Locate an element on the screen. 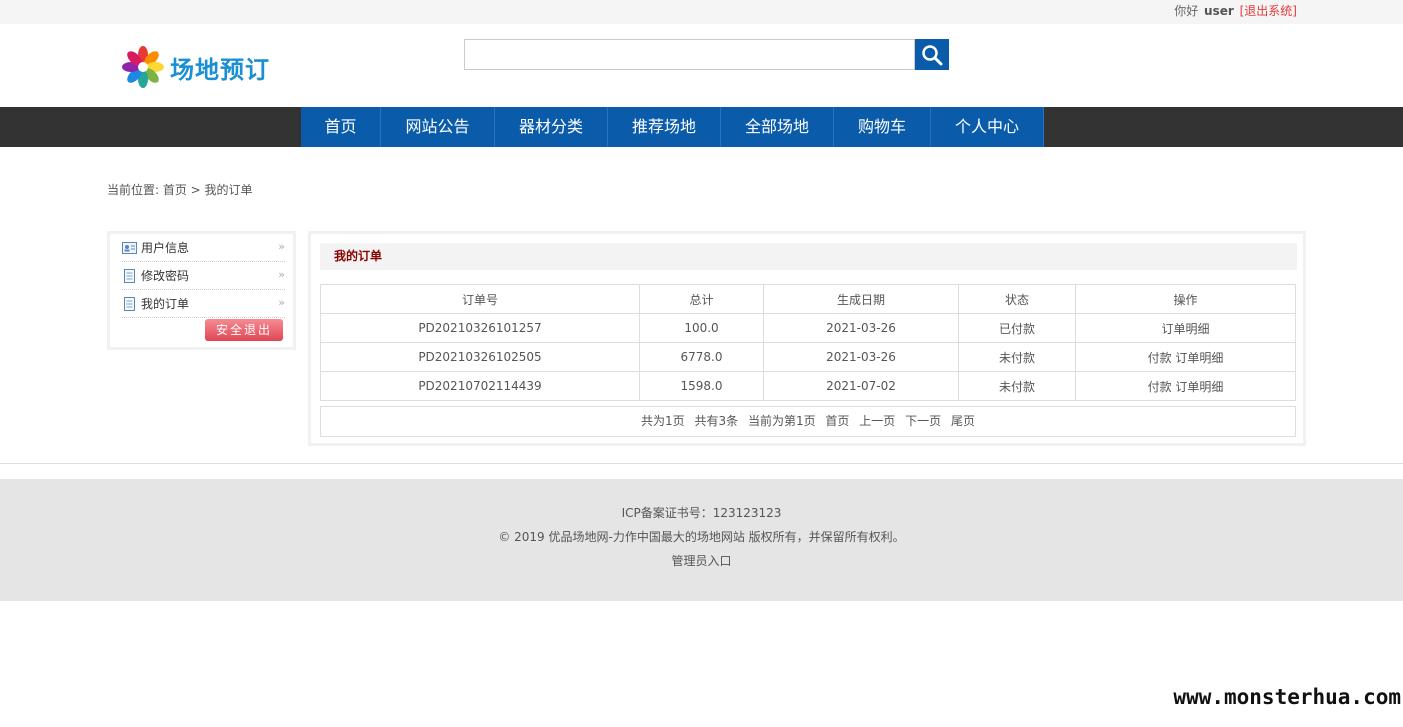 The height and width of the screenshot is (727, 1403). site-title: 场地预订 is located at coordinates (220, 69).